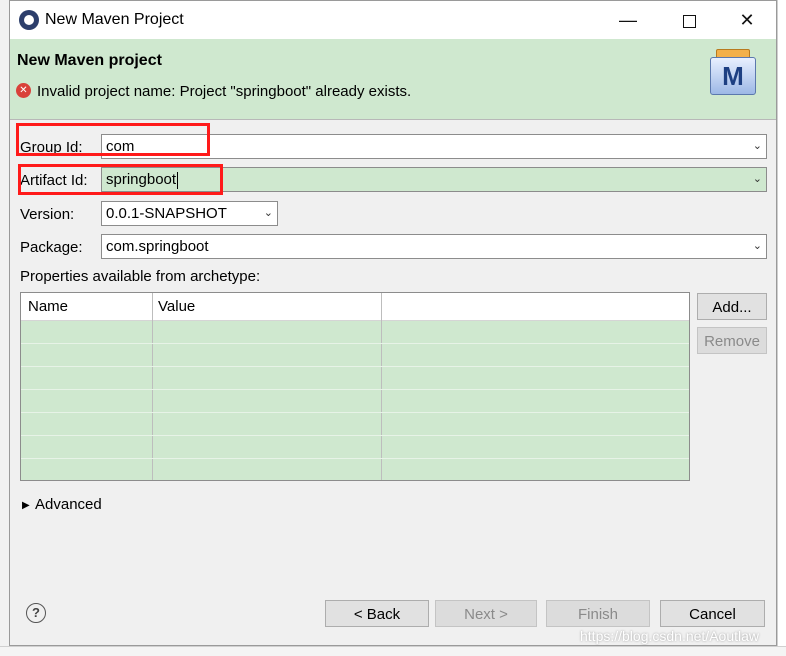  I want to click on back-button: < Back, so click(377, 613).